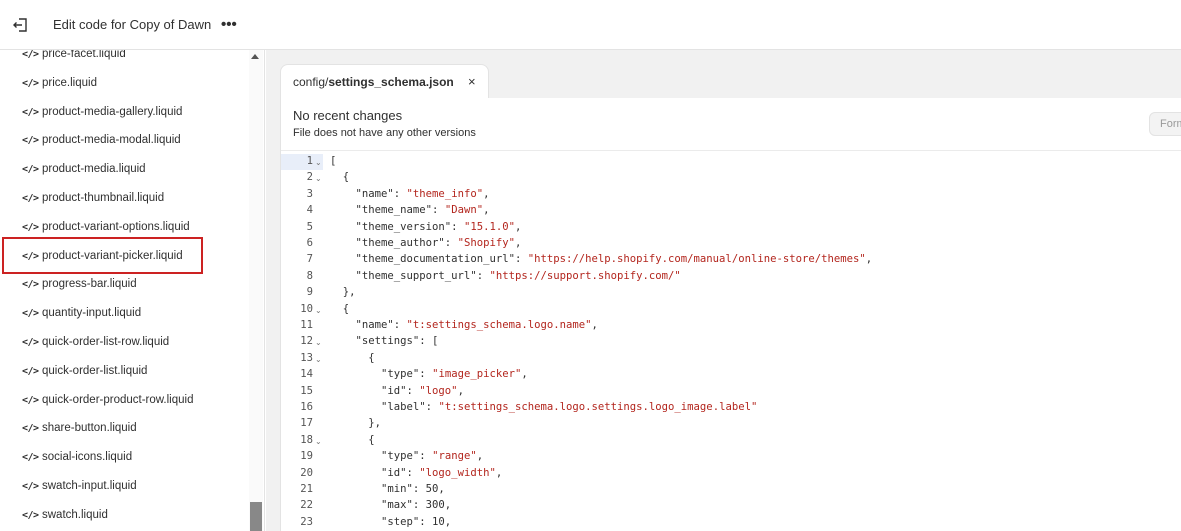 Image resolution: width=1181 pixels, height=531 pixels. What do you see at coordinates (731, 393) in the screenshot?
I see `code-line: 15 "id": "logo",` at bounding box center [731, 393].